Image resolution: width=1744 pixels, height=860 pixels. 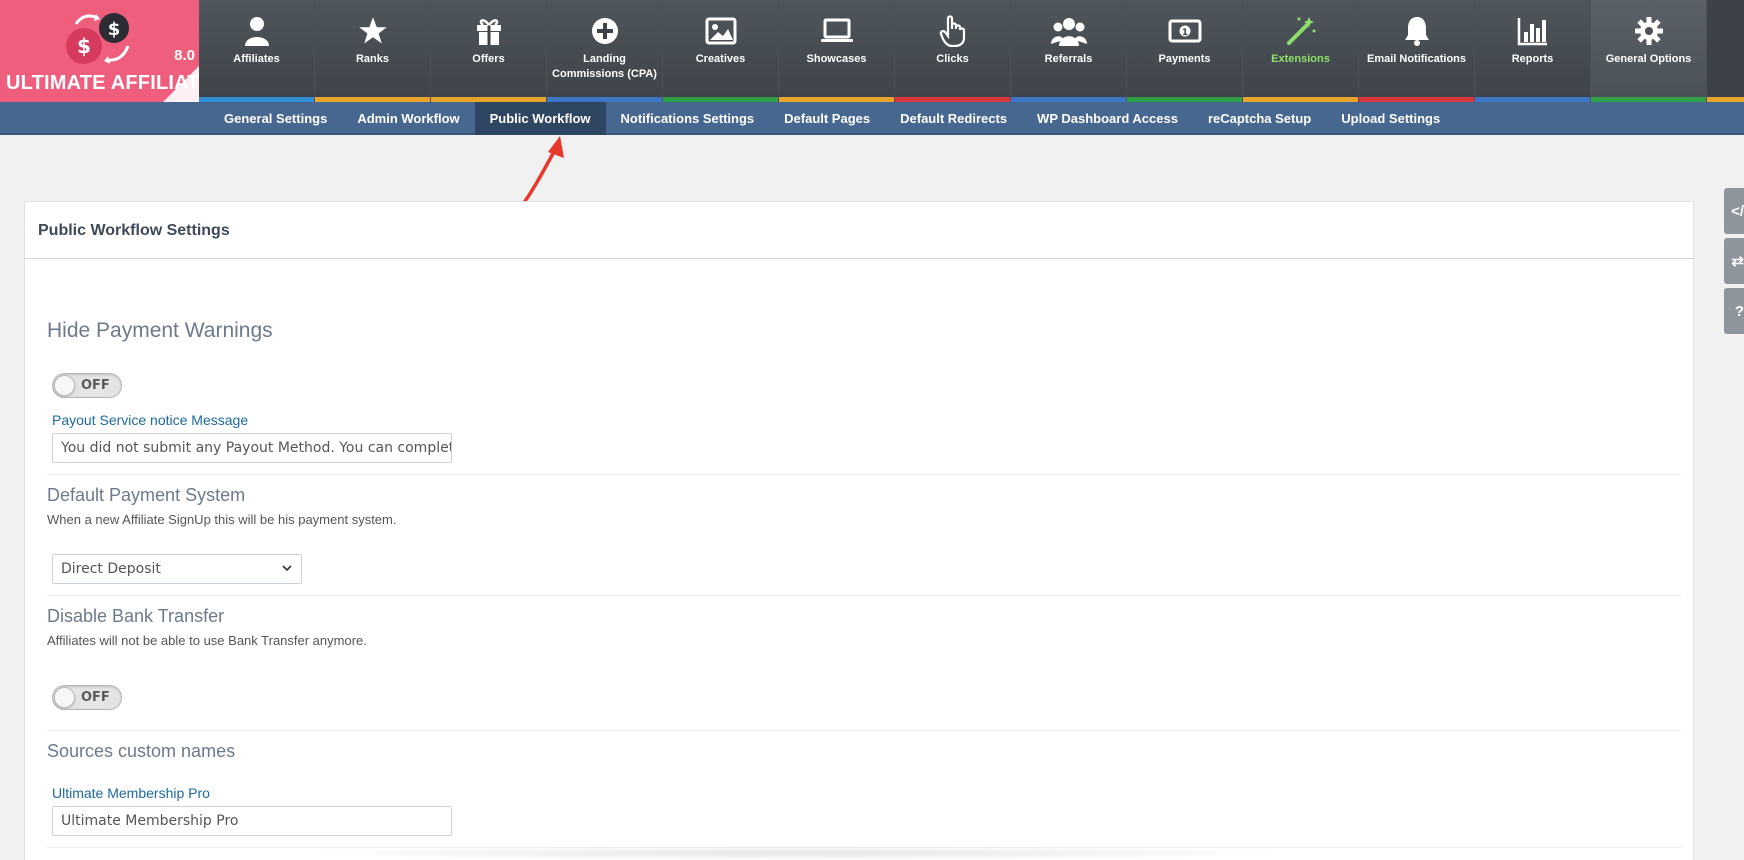 I want to click on star-icon, so click(x=372, y=31).